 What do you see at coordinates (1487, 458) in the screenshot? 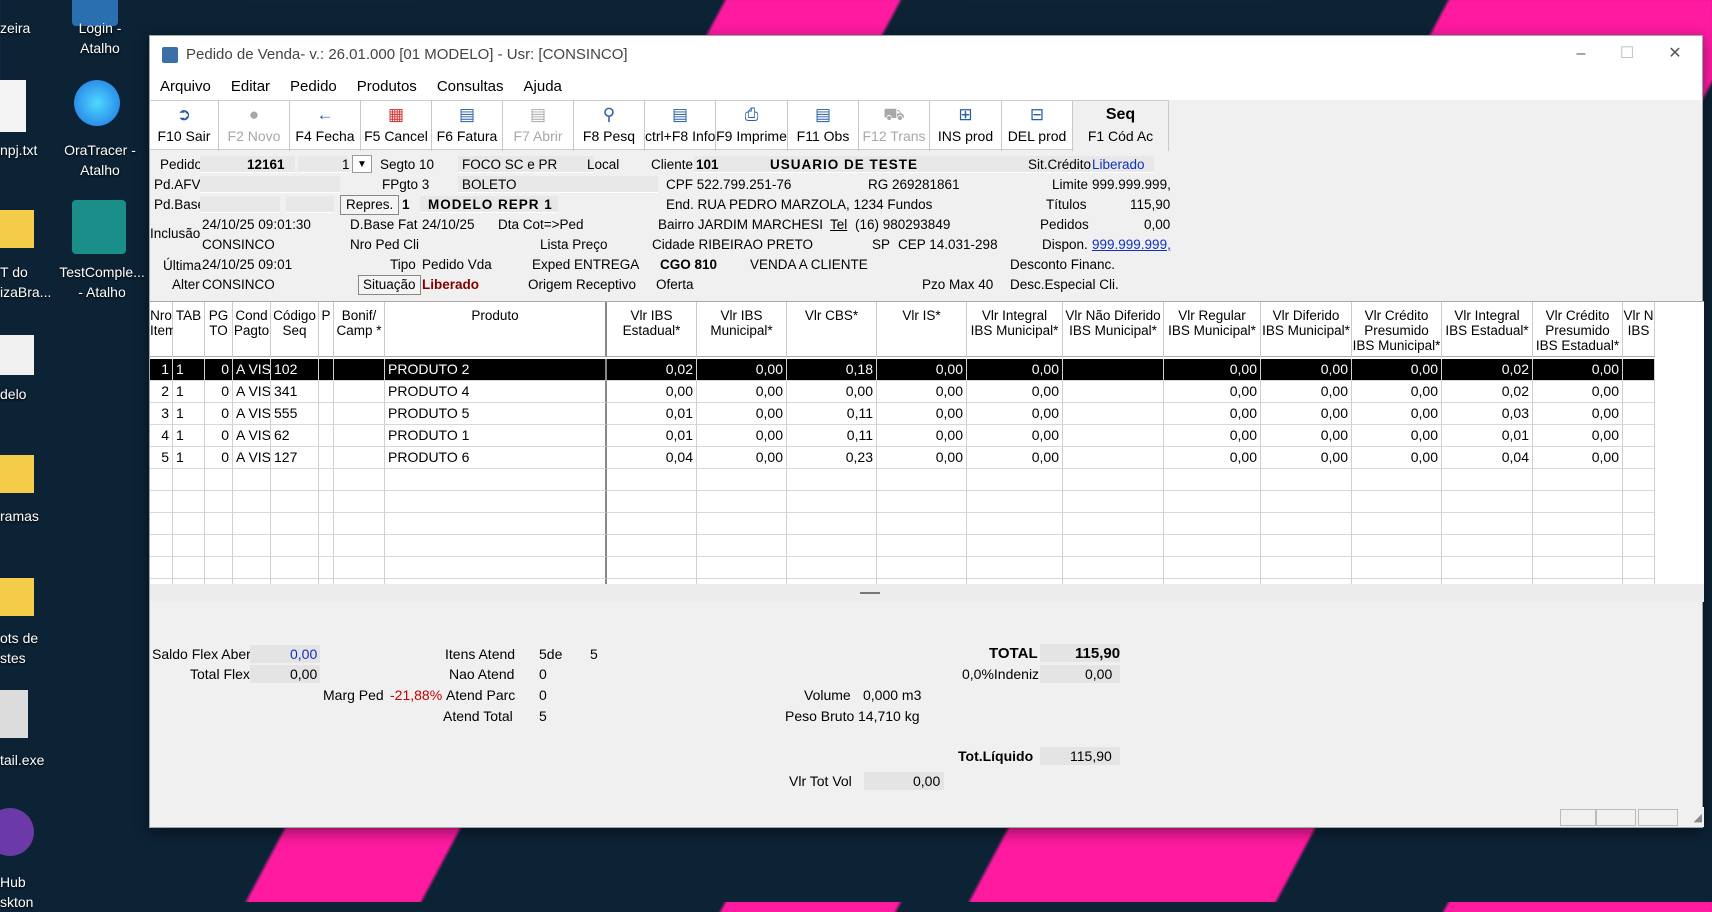
I see `table-cell: 0,04` at bounding box center [1487, 458].